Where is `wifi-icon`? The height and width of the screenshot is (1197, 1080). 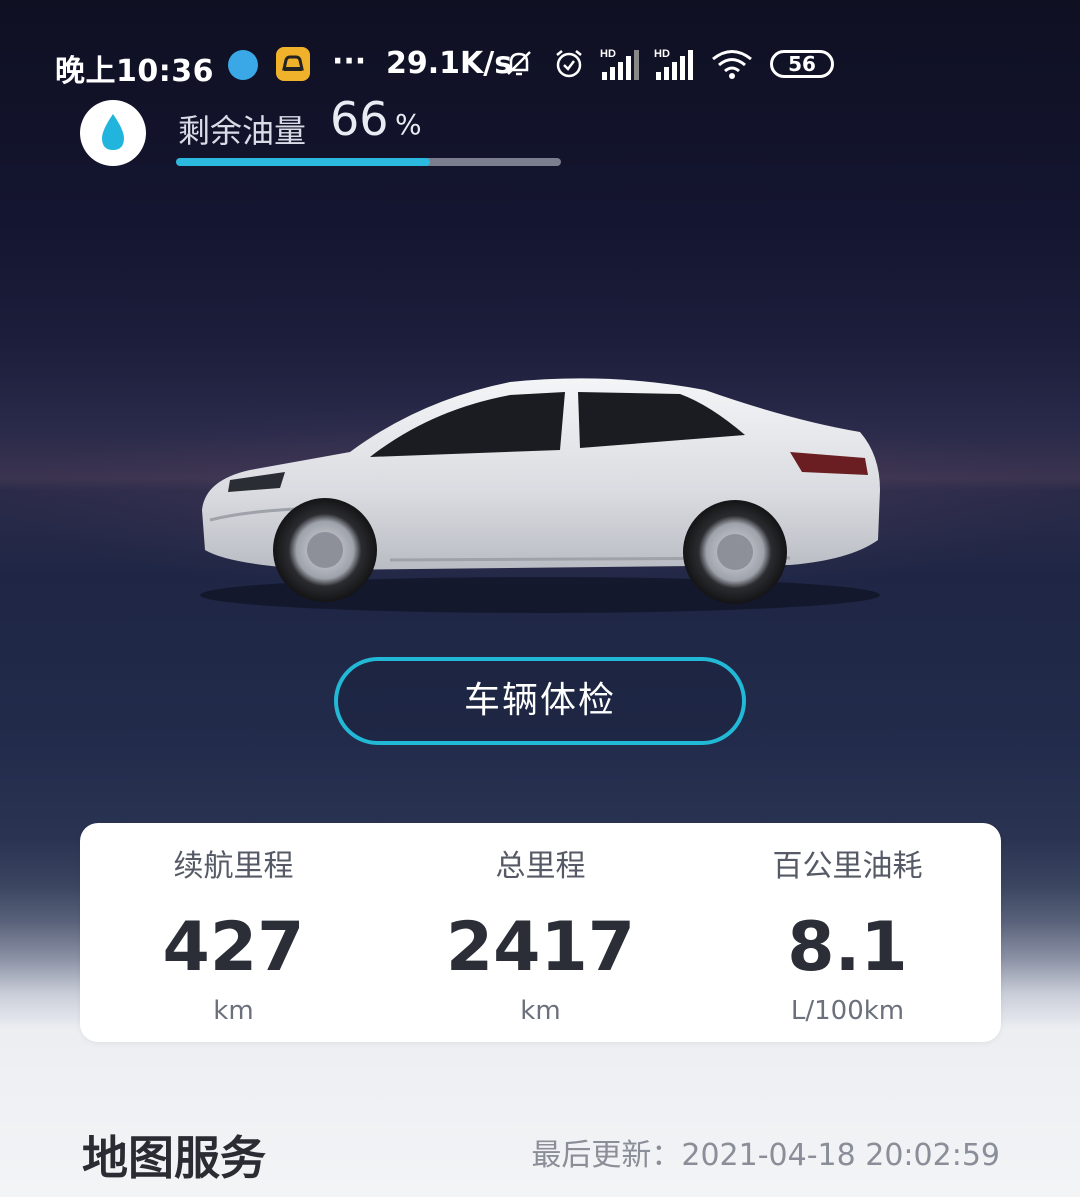 wifi-icon is located at coordinates (732, 67).